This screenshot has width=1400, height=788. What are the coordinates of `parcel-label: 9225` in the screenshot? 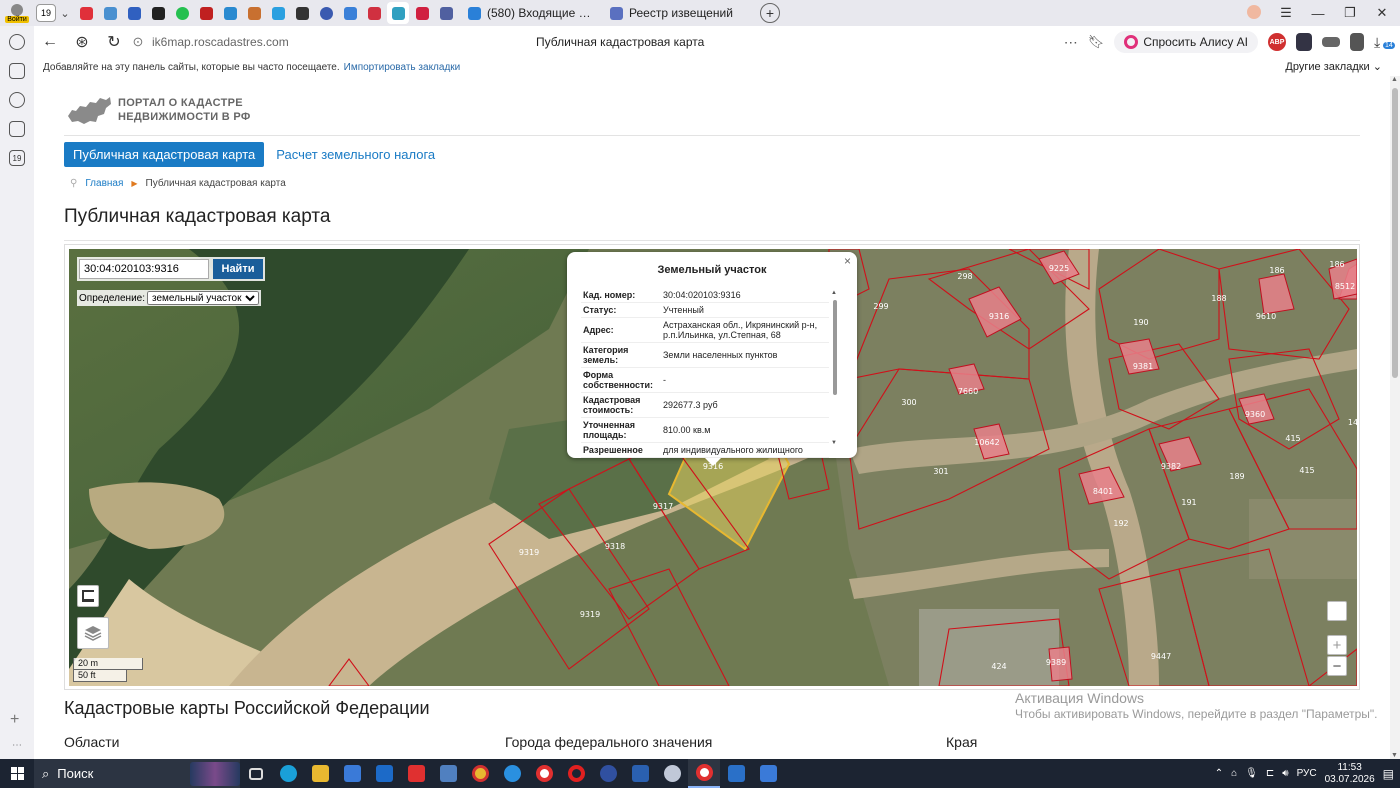 It's located at (1059, 268).